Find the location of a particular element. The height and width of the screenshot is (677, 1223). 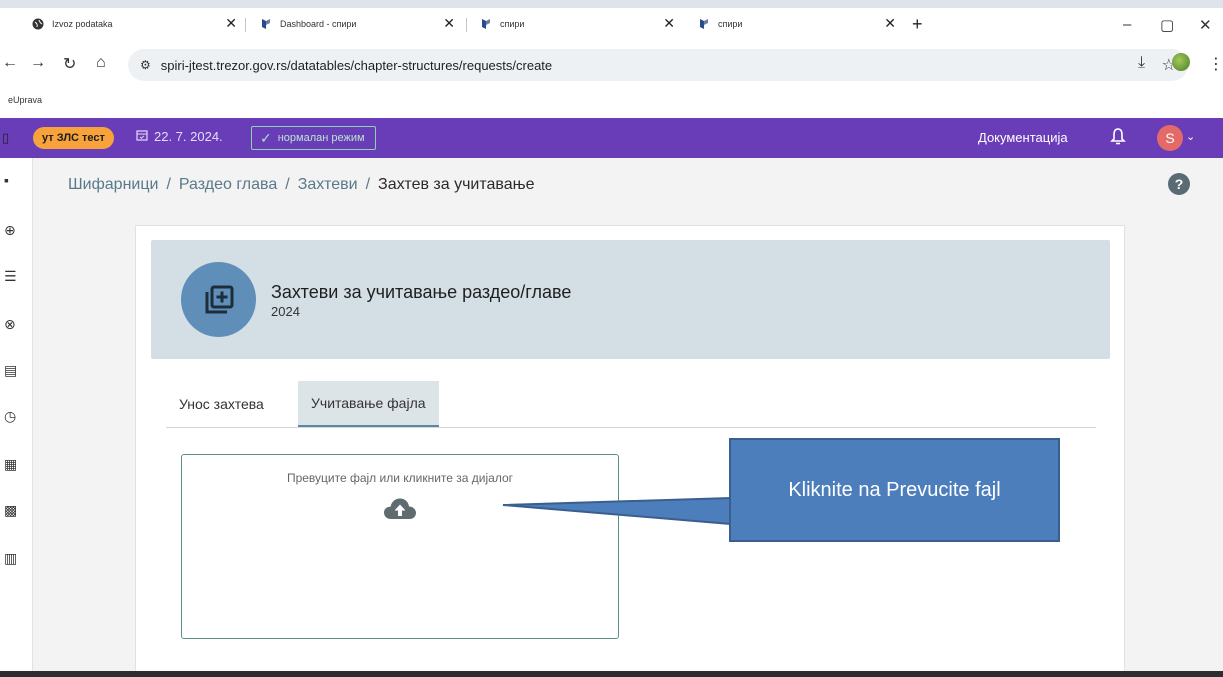

window-close-icon: ✕ is located at coordinates (1205, 25).